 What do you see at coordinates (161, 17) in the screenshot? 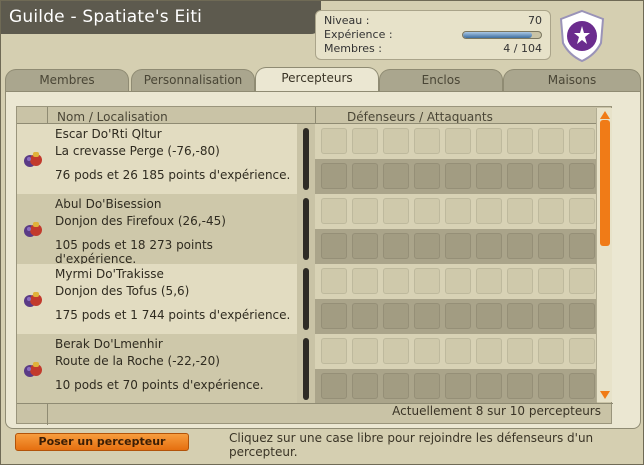
I see `title-bar: Guilde - Spatiate's Eiti` at bounding box center [161, 17].